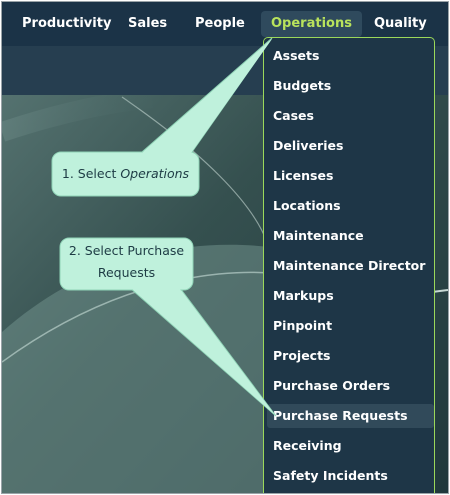 The image size is (450, 495). What do you see at coordinates (66, 24) in the screenshot?
I see `nav-item-productivity: Productivity` at bounding box center [66, 24].